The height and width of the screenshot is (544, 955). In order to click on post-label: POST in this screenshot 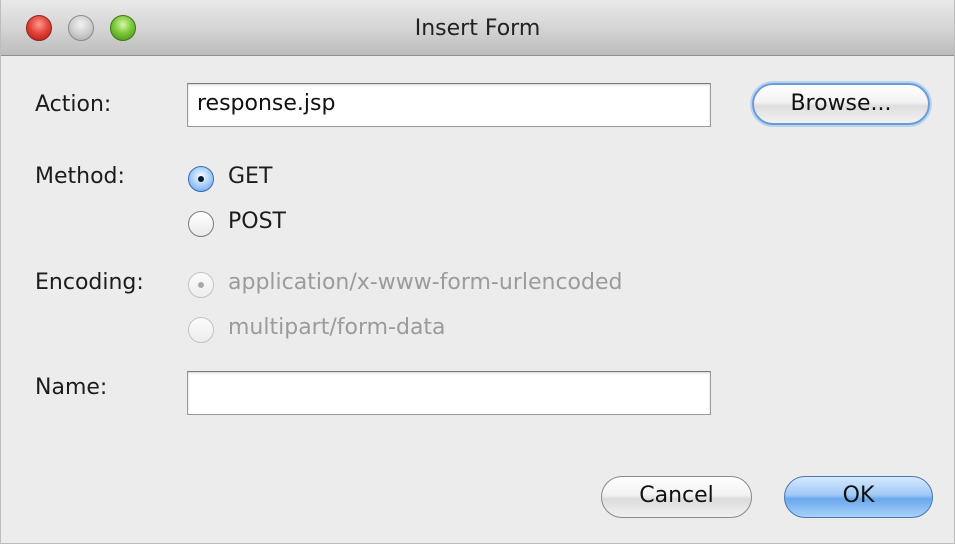, I will do `click(257, 221)`.